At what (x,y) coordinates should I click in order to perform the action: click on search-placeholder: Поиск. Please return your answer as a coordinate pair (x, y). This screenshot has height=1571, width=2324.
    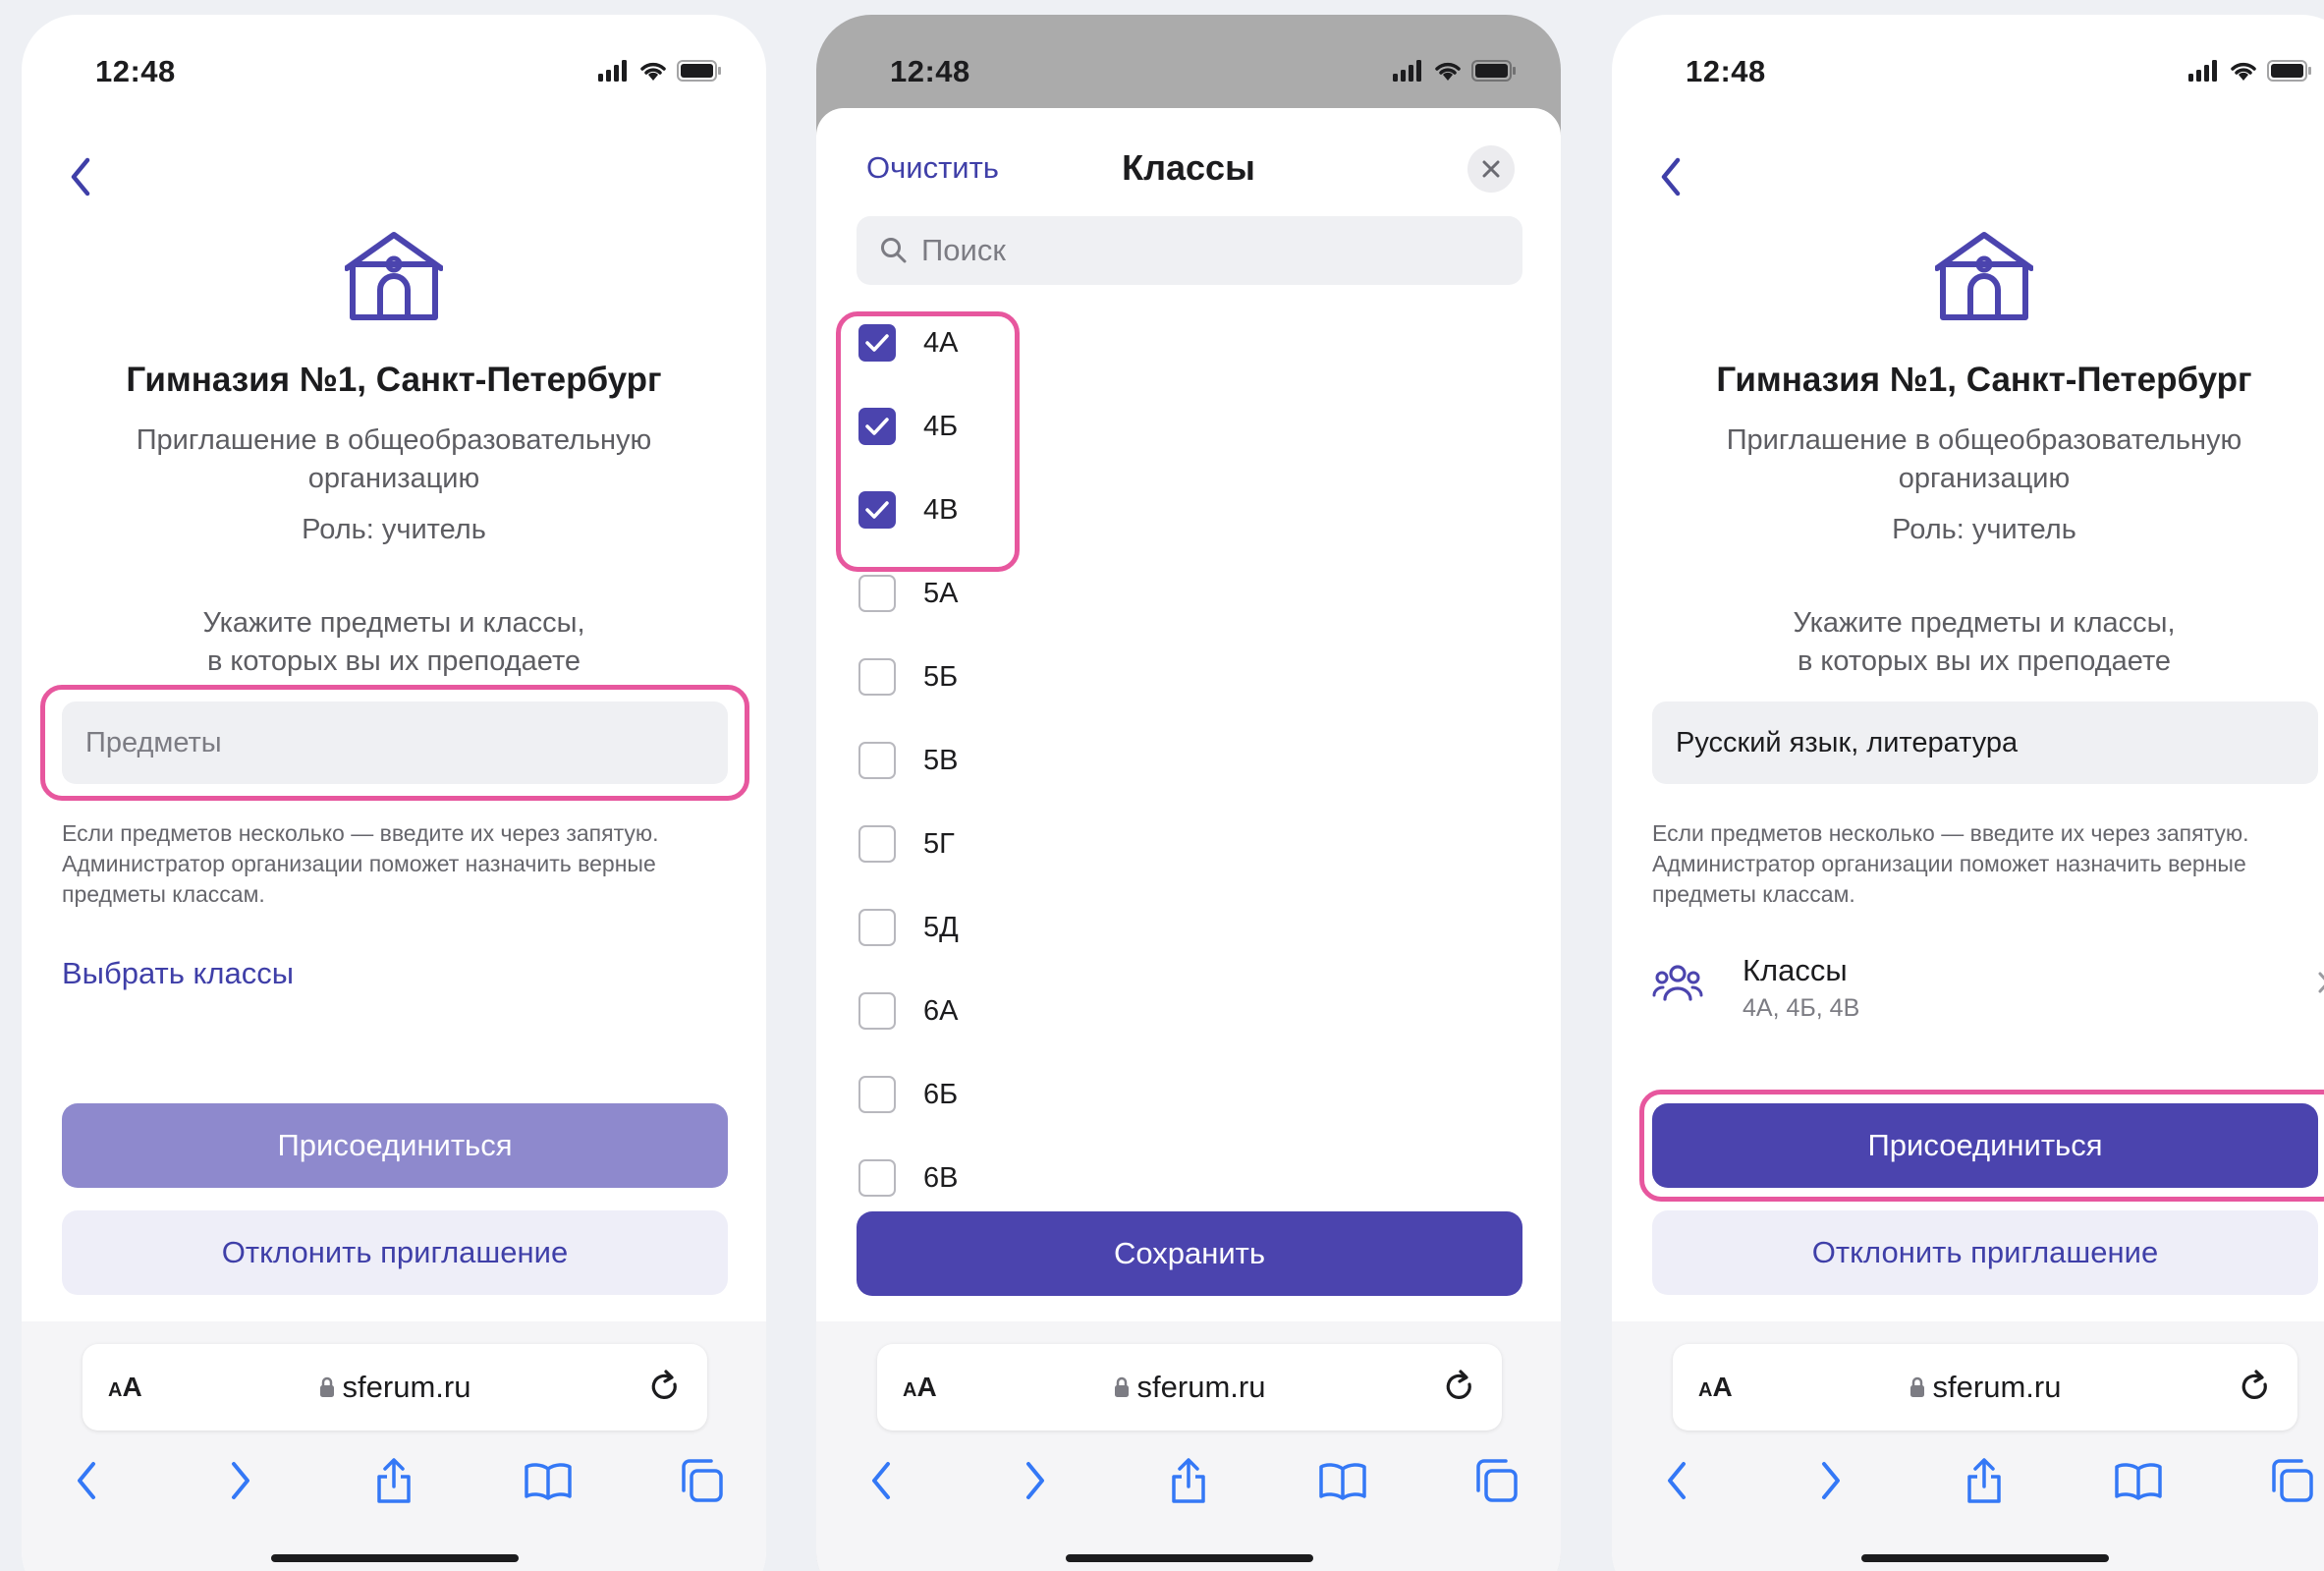
    Looking at the image, I should click on (963, 250).